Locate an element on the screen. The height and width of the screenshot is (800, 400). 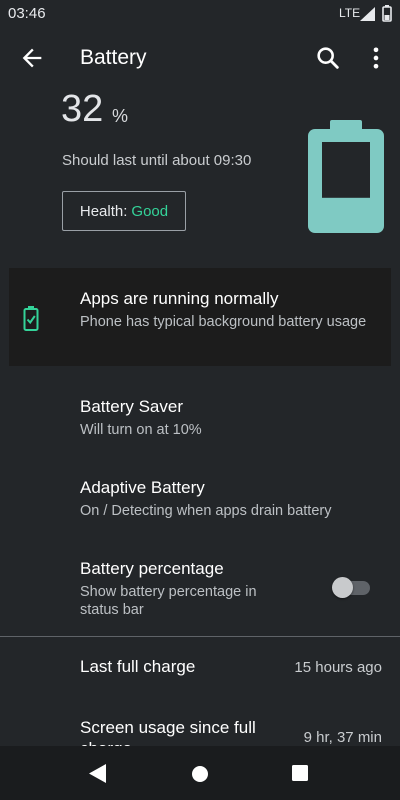
battery-percentage-toggle is located at coordinates (352, 587).